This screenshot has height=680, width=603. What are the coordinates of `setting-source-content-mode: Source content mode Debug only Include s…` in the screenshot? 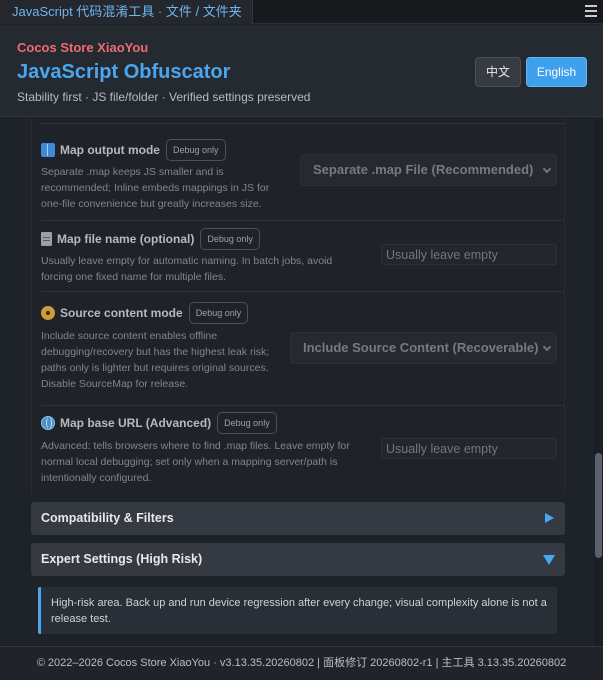 It's located at (303, 349).